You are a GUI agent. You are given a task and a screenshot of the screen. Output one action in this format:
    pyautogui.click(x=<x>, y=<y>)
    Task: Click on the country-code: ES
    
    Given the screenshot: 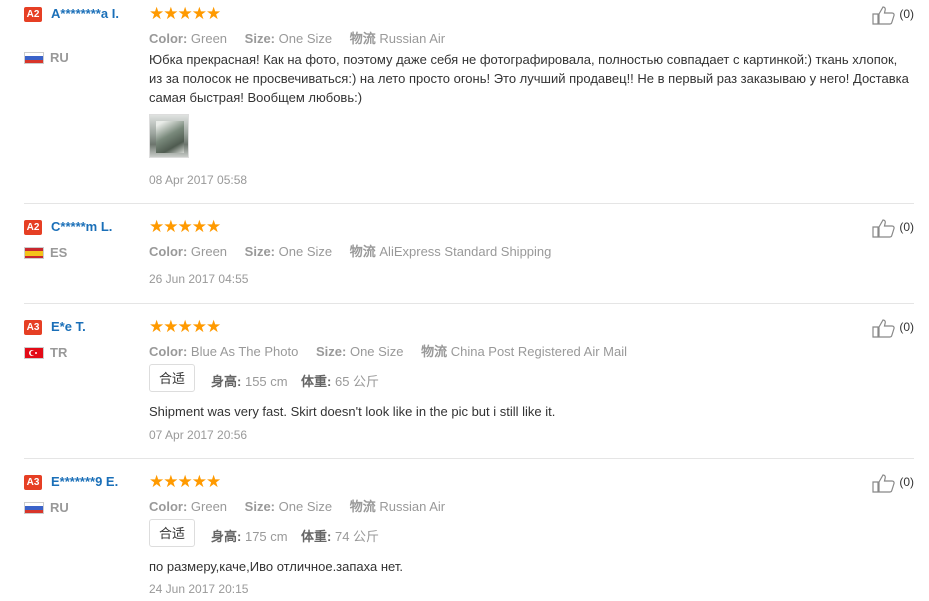 What is the action you would take?
    pyautogui.click(x=59, y=252)
    